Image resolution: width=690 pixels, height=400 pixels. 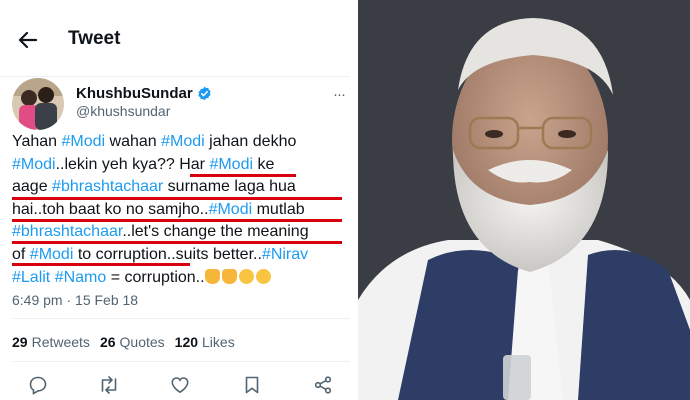 I want to click on tweet-timestamp: 6:49 pm · 15 Feb 18, so click(x=75, y=300).